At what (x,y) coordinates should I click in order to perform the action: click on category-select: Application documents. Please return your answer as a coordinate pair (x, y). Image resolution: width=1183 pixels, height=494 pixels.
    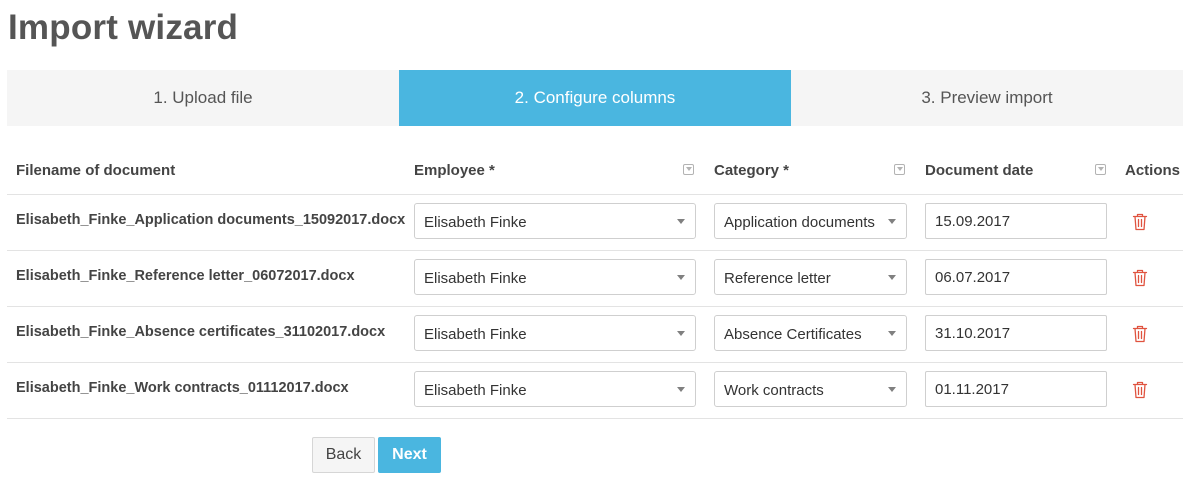
    Looking at the image, I should click on (810, 221).